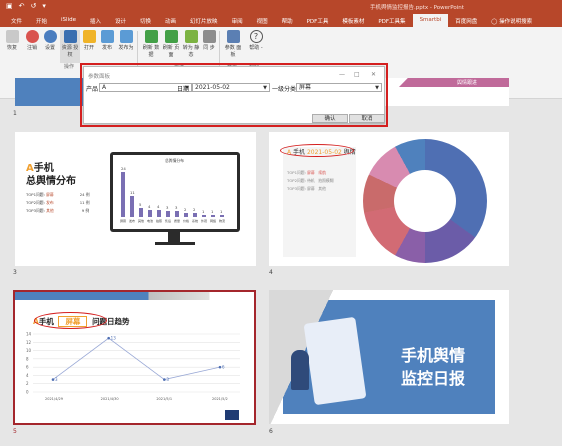 This screenshot has width=562, height=446. Describe the element at coordinates (34, 6) in the screenshot. I see `redo-icon: ↺` at that location.